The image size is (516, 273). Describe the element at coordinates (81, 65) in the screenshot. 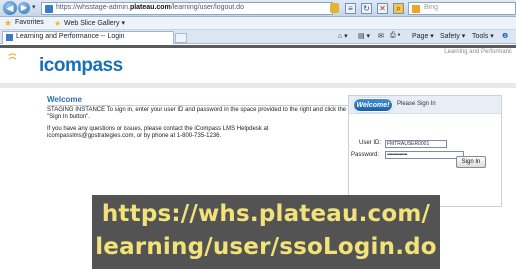

I see `logo-text: icompass` at that location.